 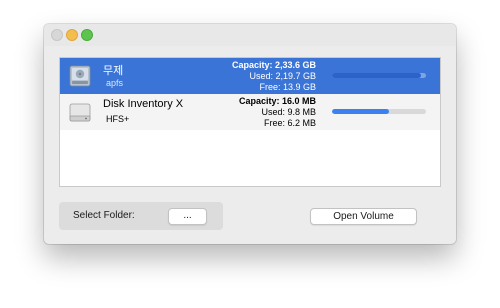 I want to click on title-bar, so click(x=250, y=35).